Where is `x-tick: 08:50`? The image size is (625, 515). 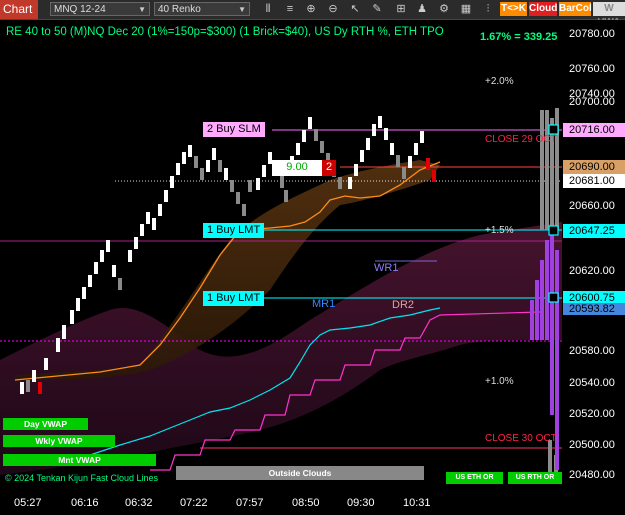 x-tick: 08:50 is located at coordinates (306, 503).